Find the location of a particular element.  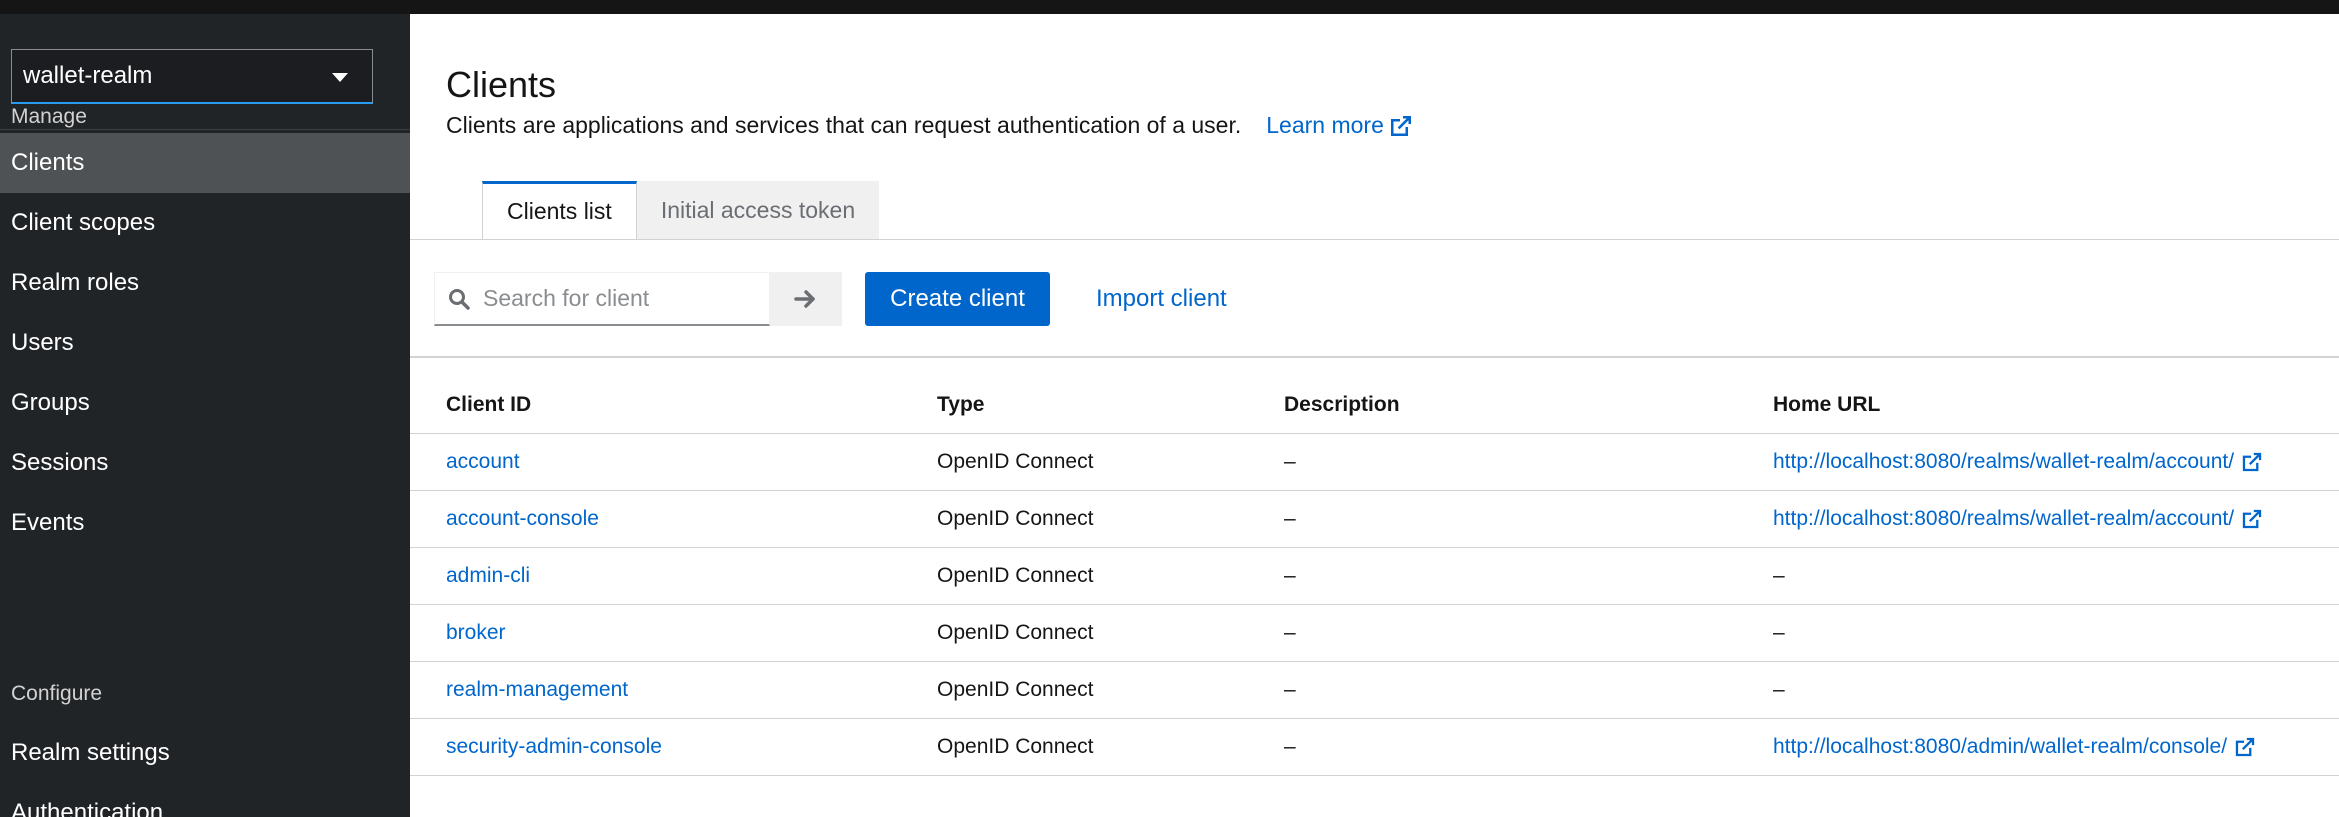

sidebar-divider is located at coordinates (205, 129).